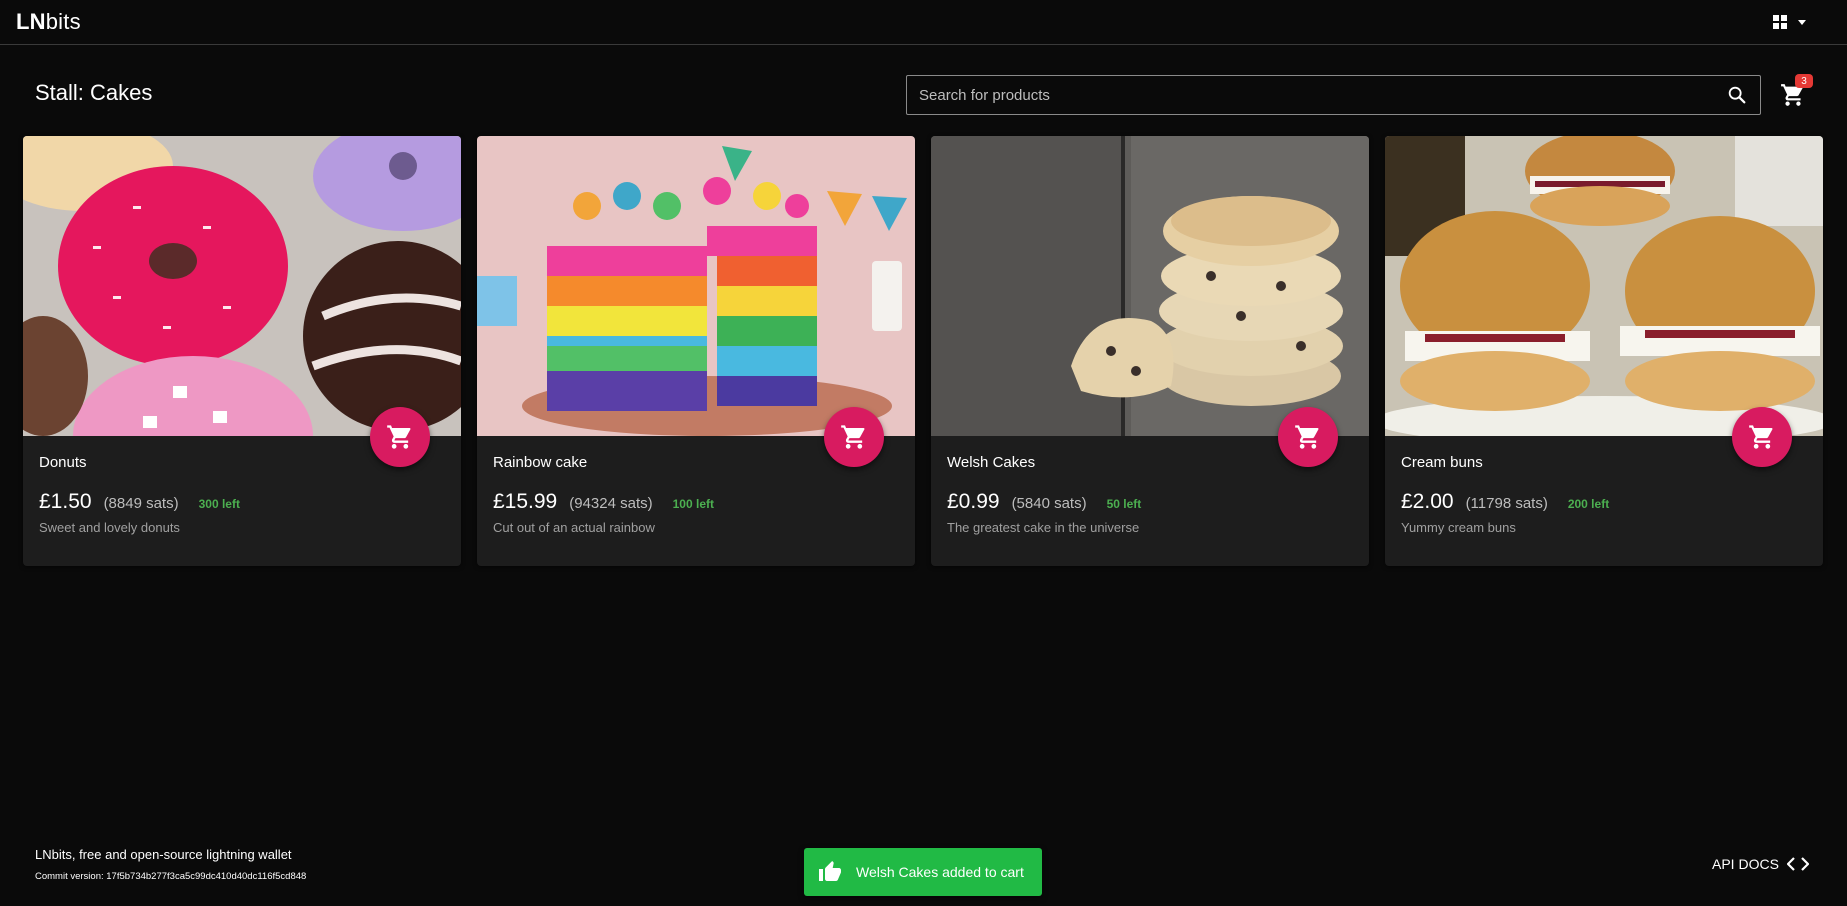 The height and width of the screenshot is (906, 1847). Describe the element at coordinates (923, 22) in the screenshot. I see `top-bar: LNbits` at that location.